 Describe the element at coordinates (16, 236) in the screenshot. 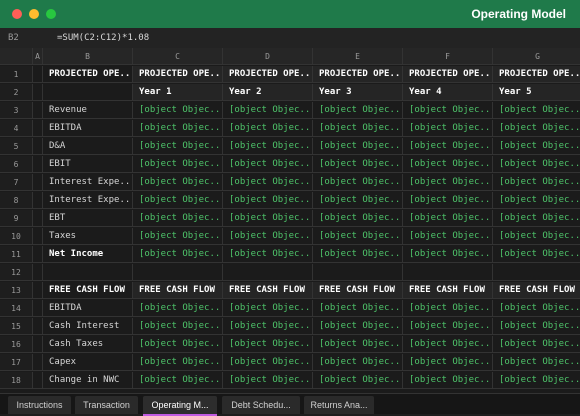

I see `row-number: 10` at that location.